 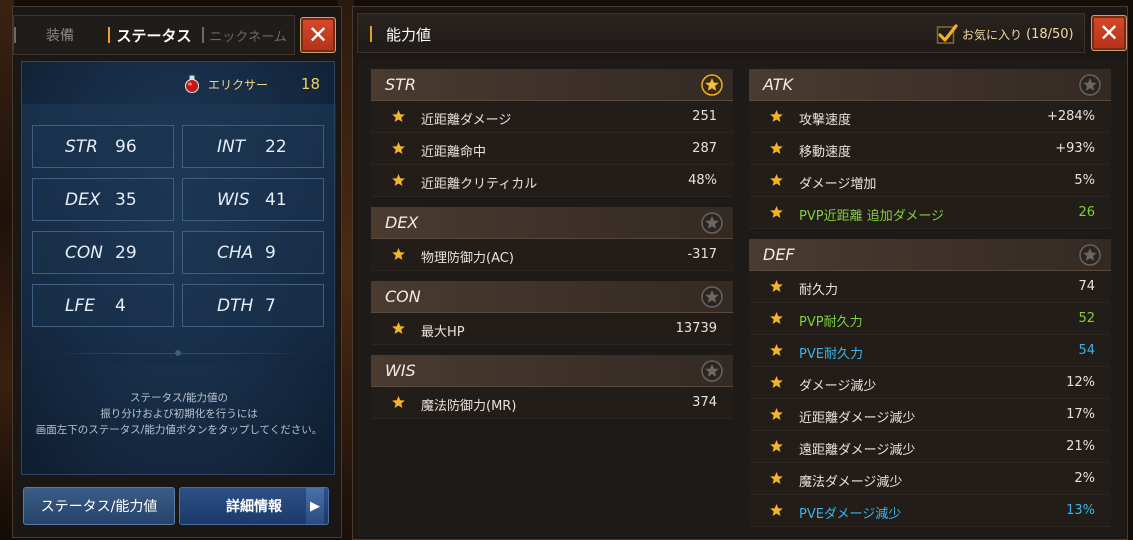 I want to click on stat-row-value: 251, so click(x=704, y=116).